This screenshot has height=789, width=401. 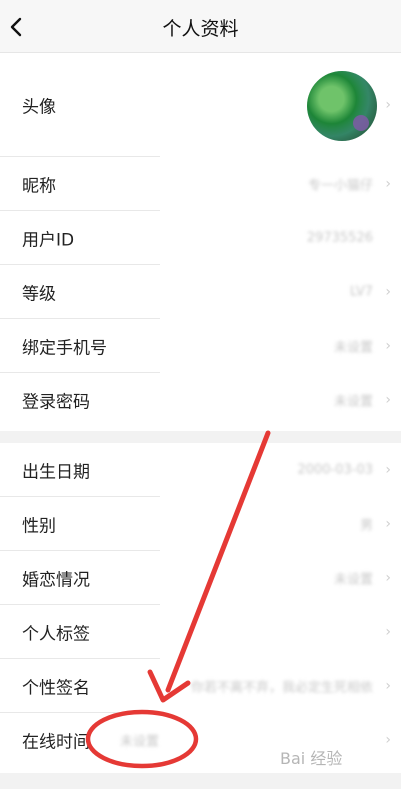 What do you see at coordinates (56, 742) in the screenshot?
I see `row-label: 在线时间` at bounding box center [56, 742].